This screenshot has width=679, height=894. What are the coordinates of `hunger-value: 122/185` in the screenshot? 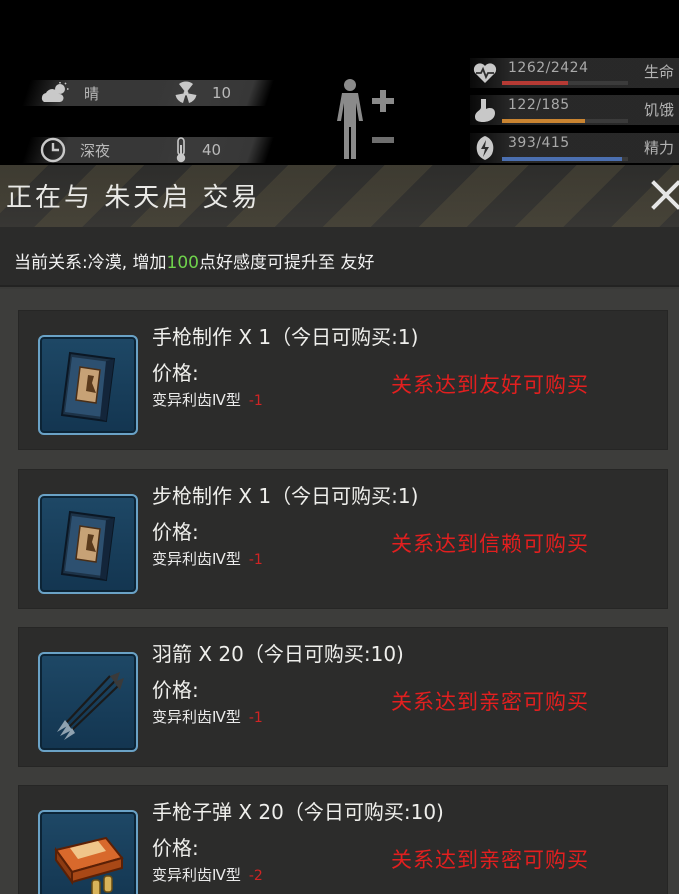 It's located at (539, 105).